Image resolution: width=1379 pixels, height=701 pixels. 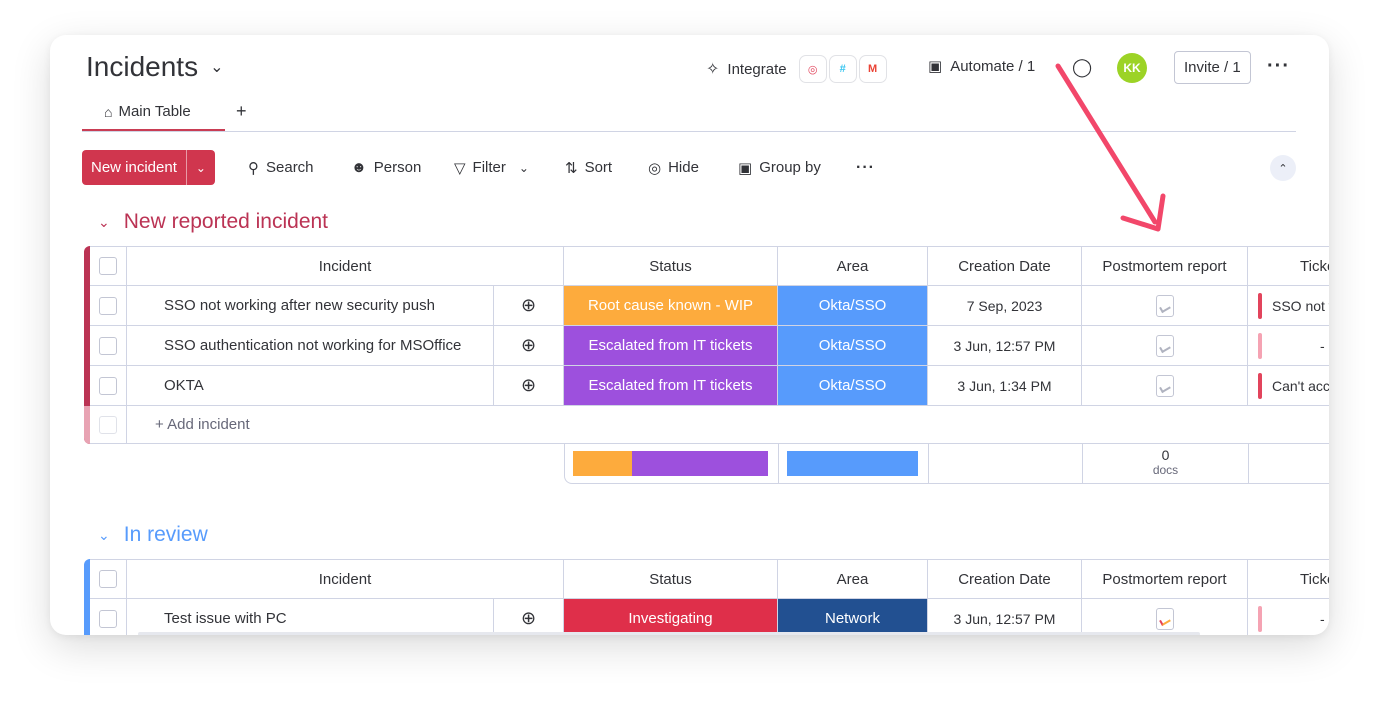 What do you see at coordinates (1106, 144) in the screenshot?
I see `arrow-shaft` at bounding box center [1106, 144].